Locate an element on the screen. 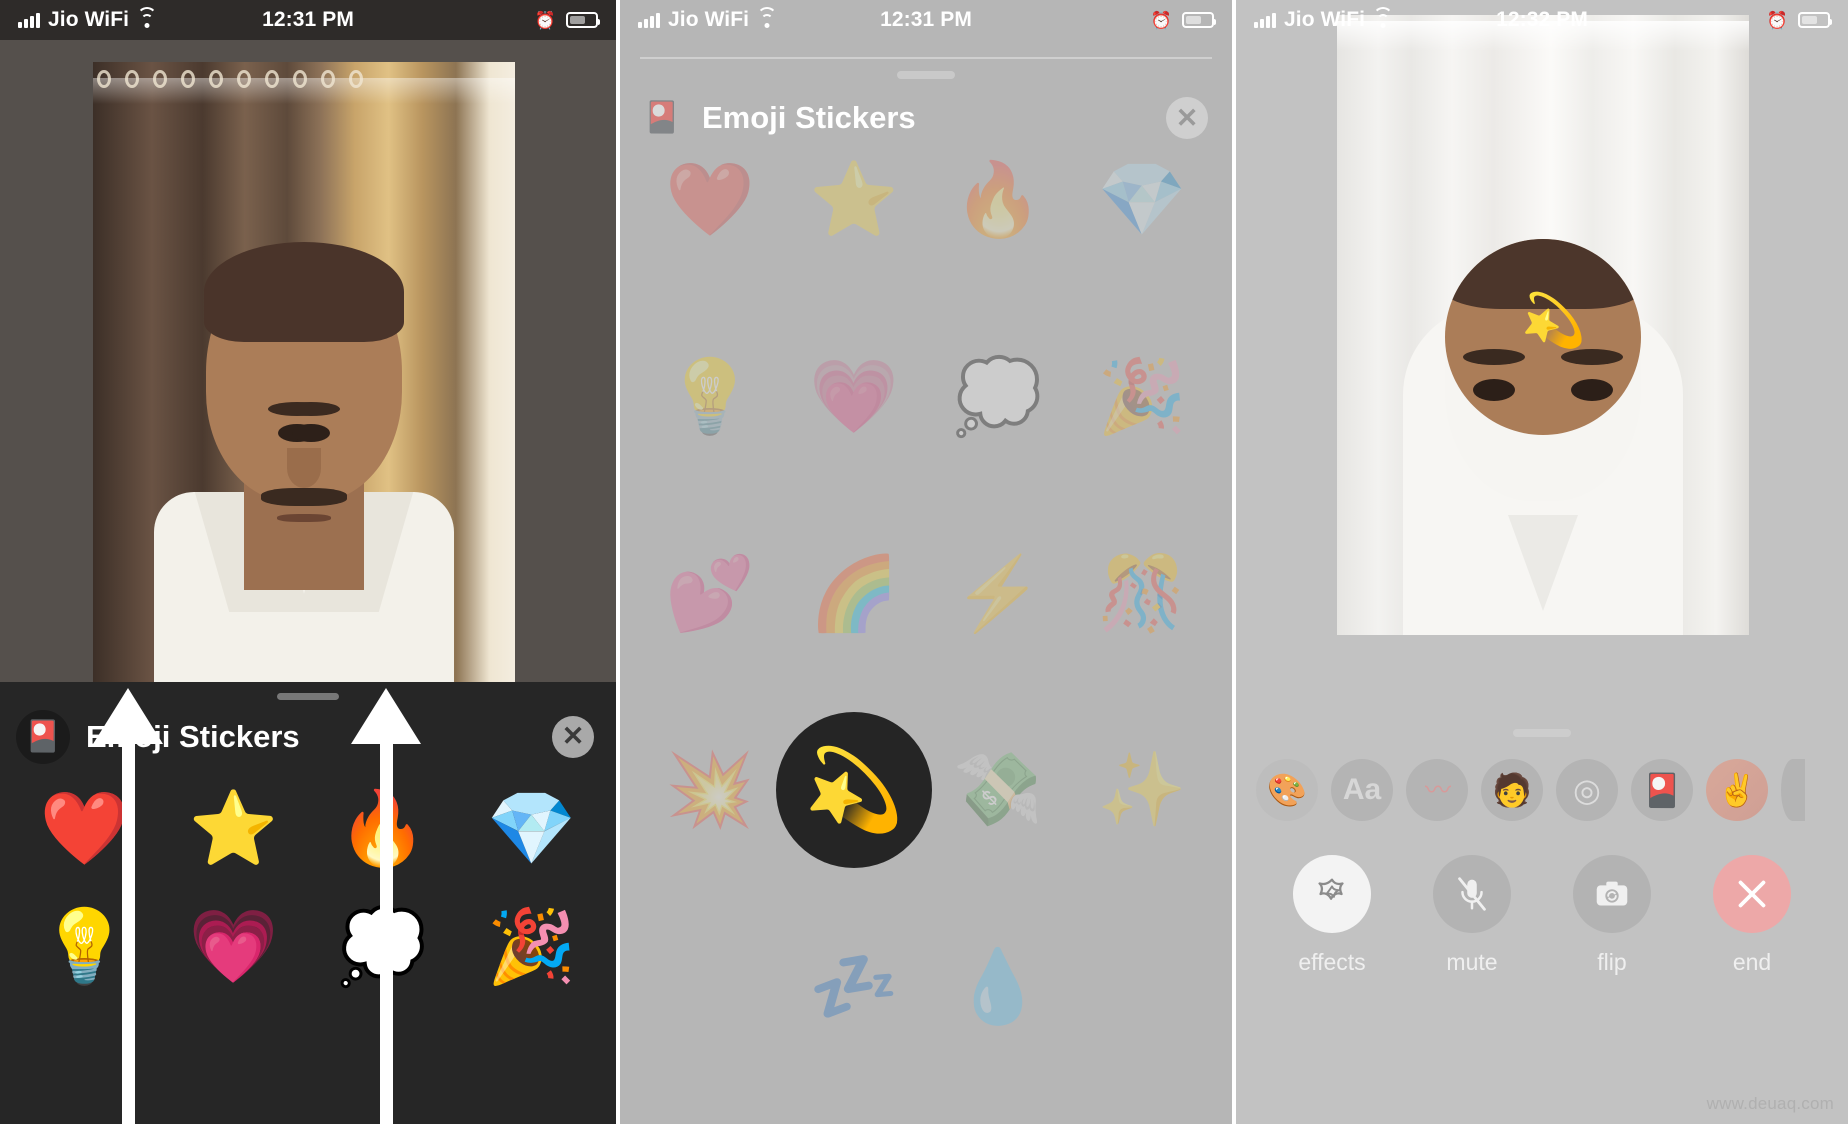  text-label-icon: Aa is located at coordinates (1362, 790).